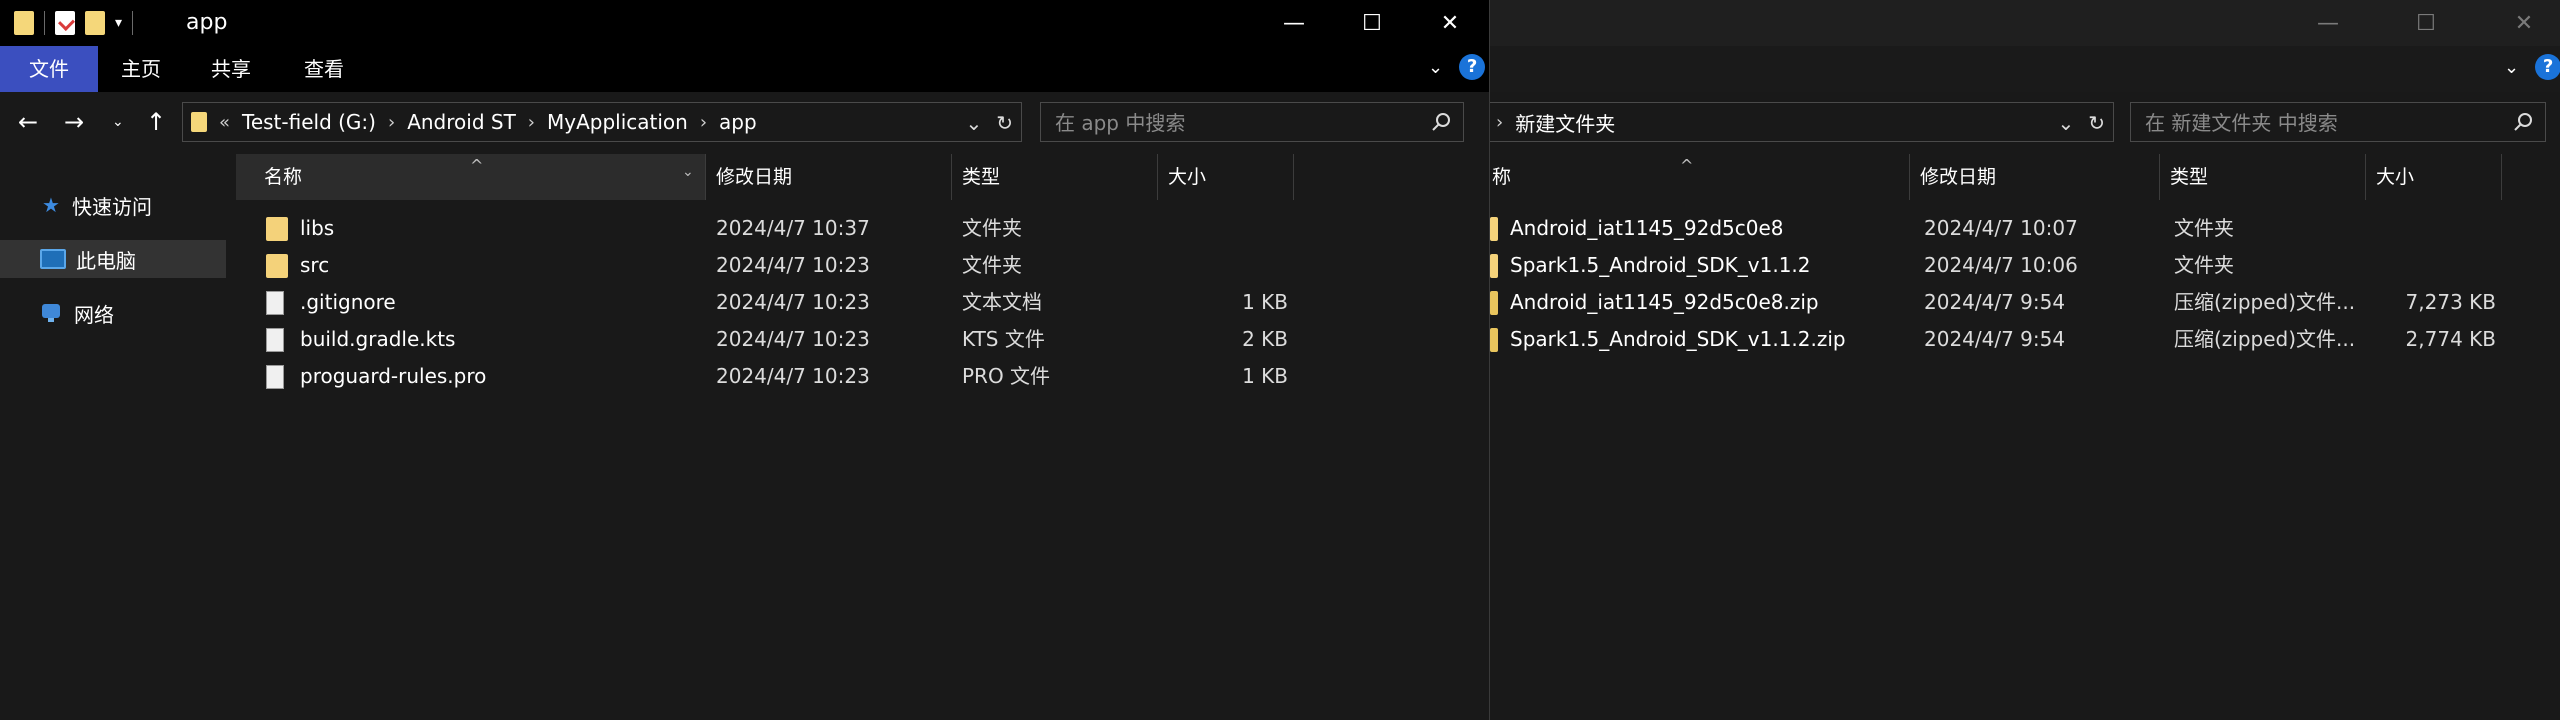 This screenshot has height=720, width=2560. I want to click on new-folder-icon, so click(95, 23).